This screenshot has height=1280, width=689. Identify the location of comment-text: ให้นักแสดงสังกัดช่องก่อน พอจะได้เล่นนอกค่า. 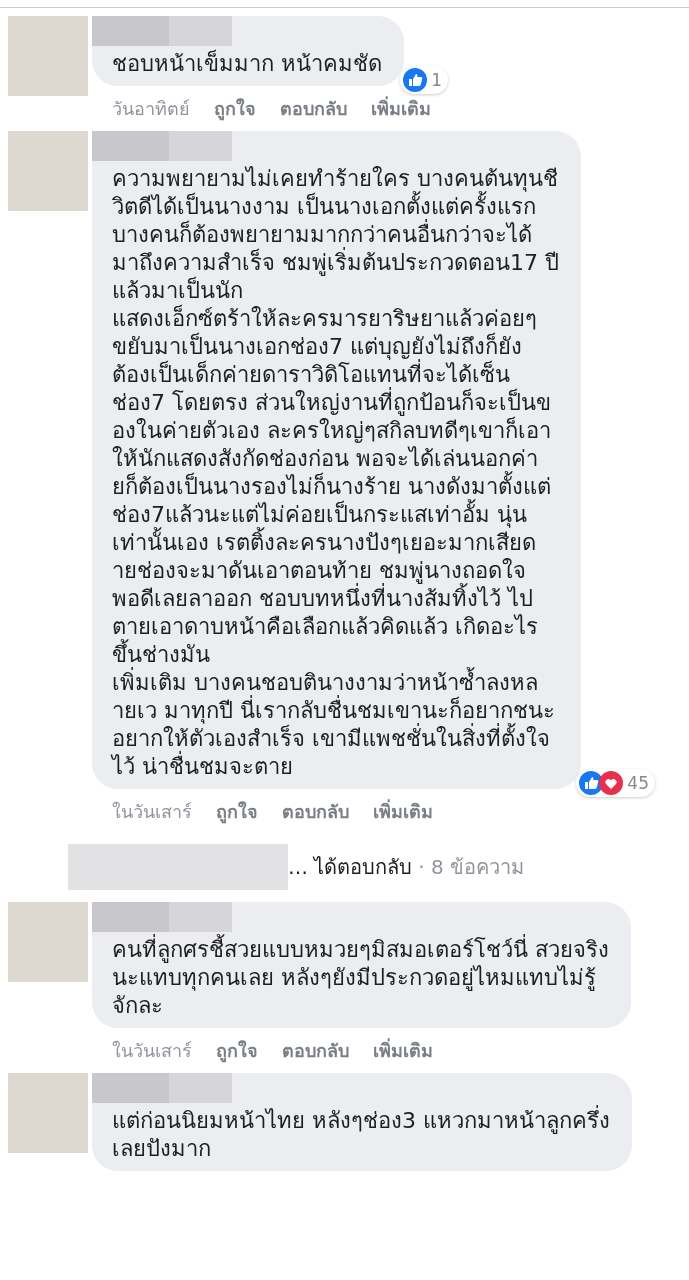
(325, 458).